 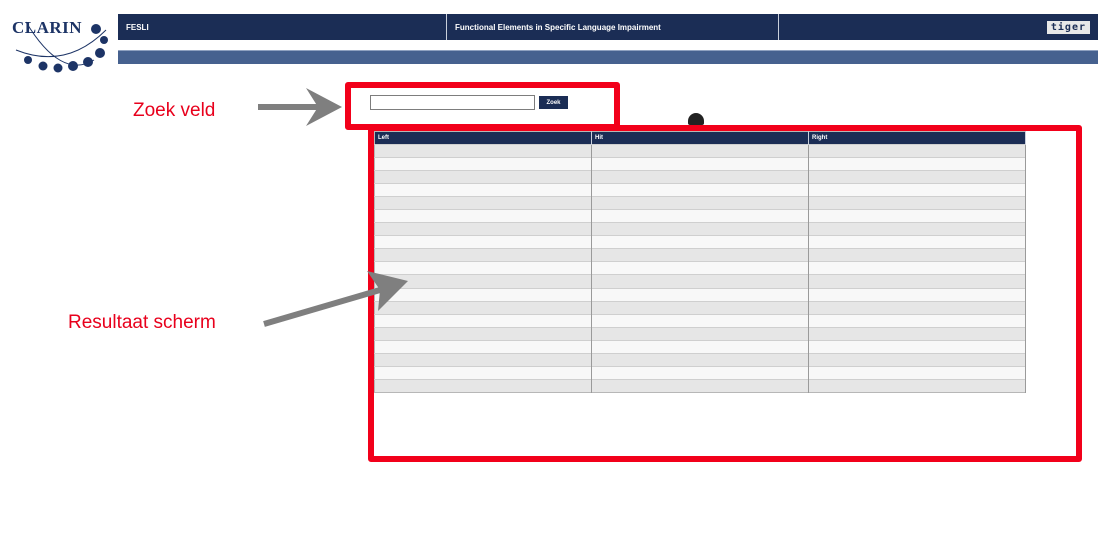 I want to click on annotation-arrows, so click(x=333, y=207).